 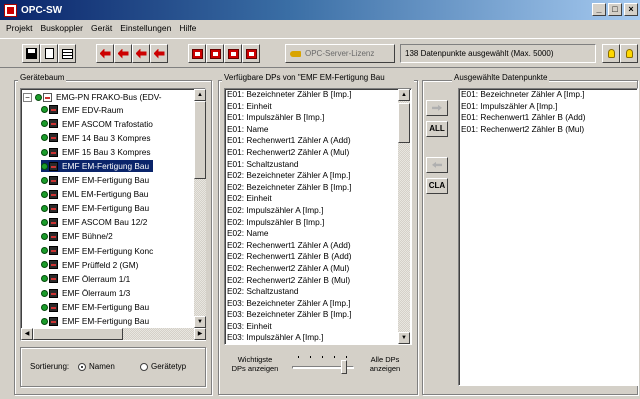 I want to click on maximize-button: □, so click(x=615, y=9).